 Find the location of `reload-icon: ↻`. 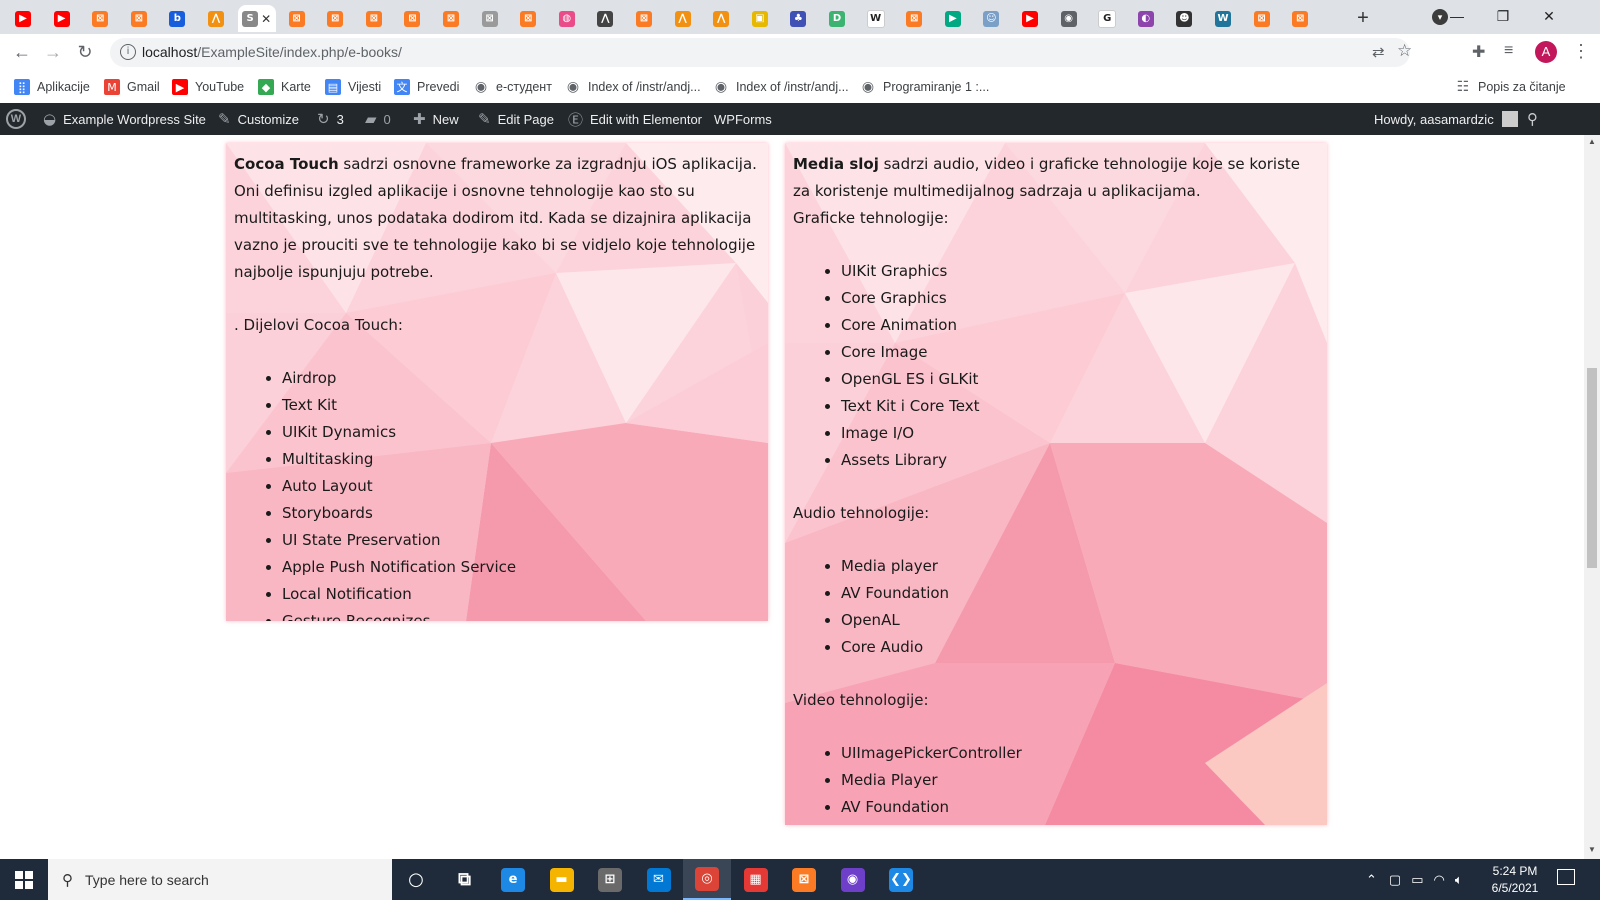

reload-icon: ↻ is located at coordinates (85, 52).